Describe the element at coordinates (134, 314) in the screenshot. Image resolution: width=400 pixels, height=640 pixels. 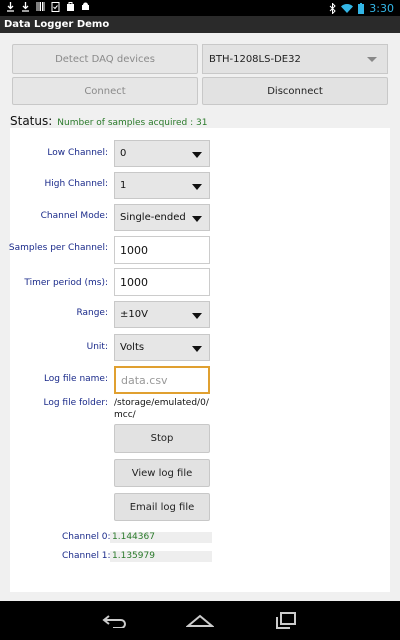
I see `range-value: ±10V` at that location.